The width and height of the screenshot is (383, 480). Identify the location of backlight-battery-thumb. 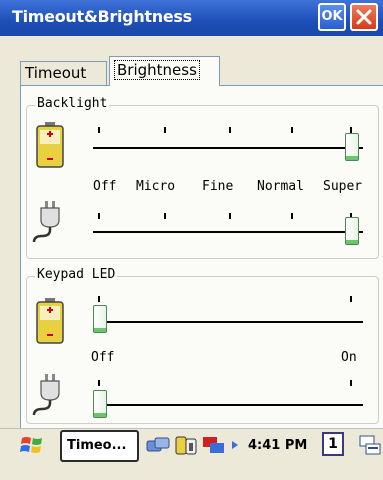
(352, 147).